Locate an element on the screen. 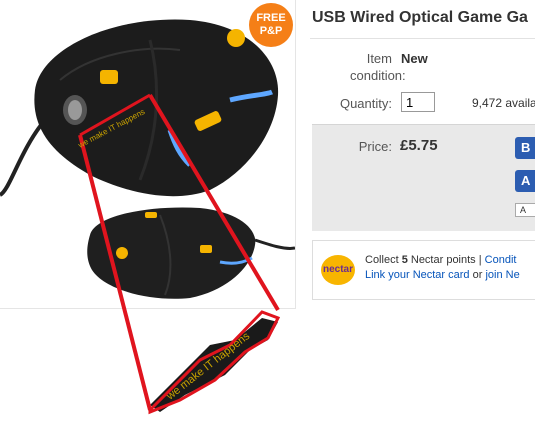  link-nectar-card-link: Link your Nectar card is located at coordinates (417, 275).